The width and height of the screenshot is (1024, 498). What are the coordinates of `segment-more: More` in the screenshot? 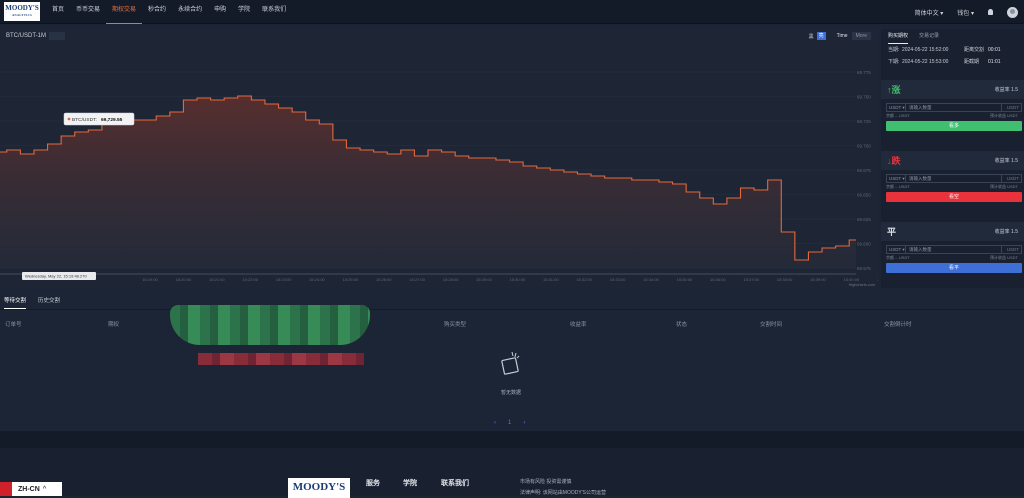 It's located at (861, 36).